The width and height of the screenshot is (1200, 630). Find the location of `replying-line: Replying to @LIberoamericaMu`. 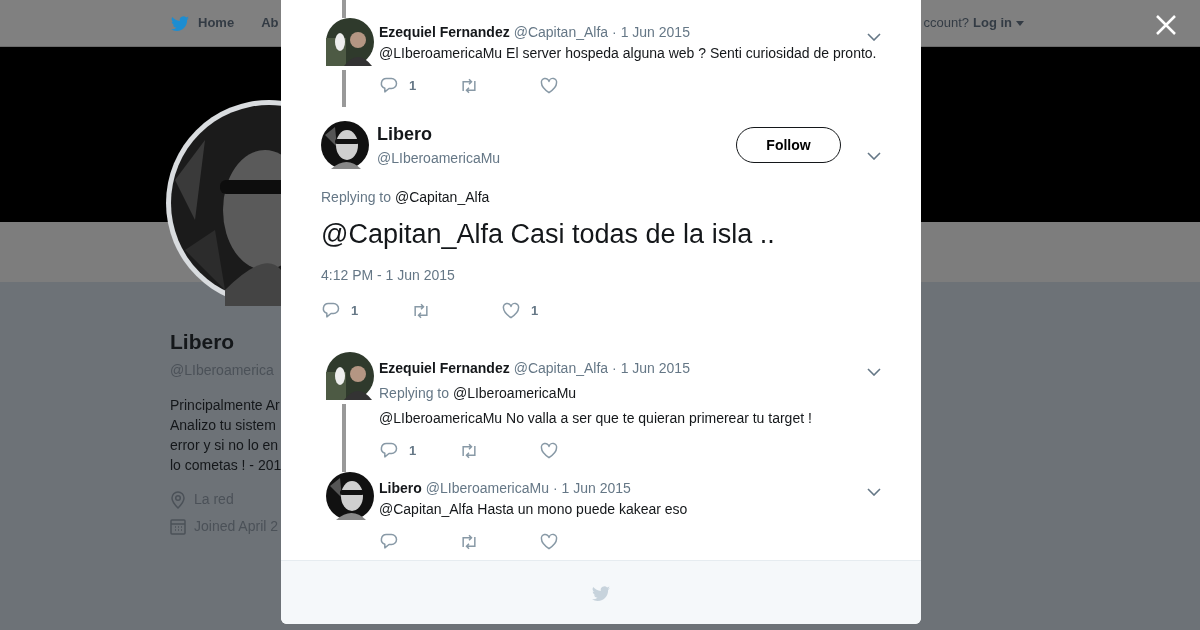

replying-line: Replying to @LIberoamericaMu is located at coordinates (478, 393).